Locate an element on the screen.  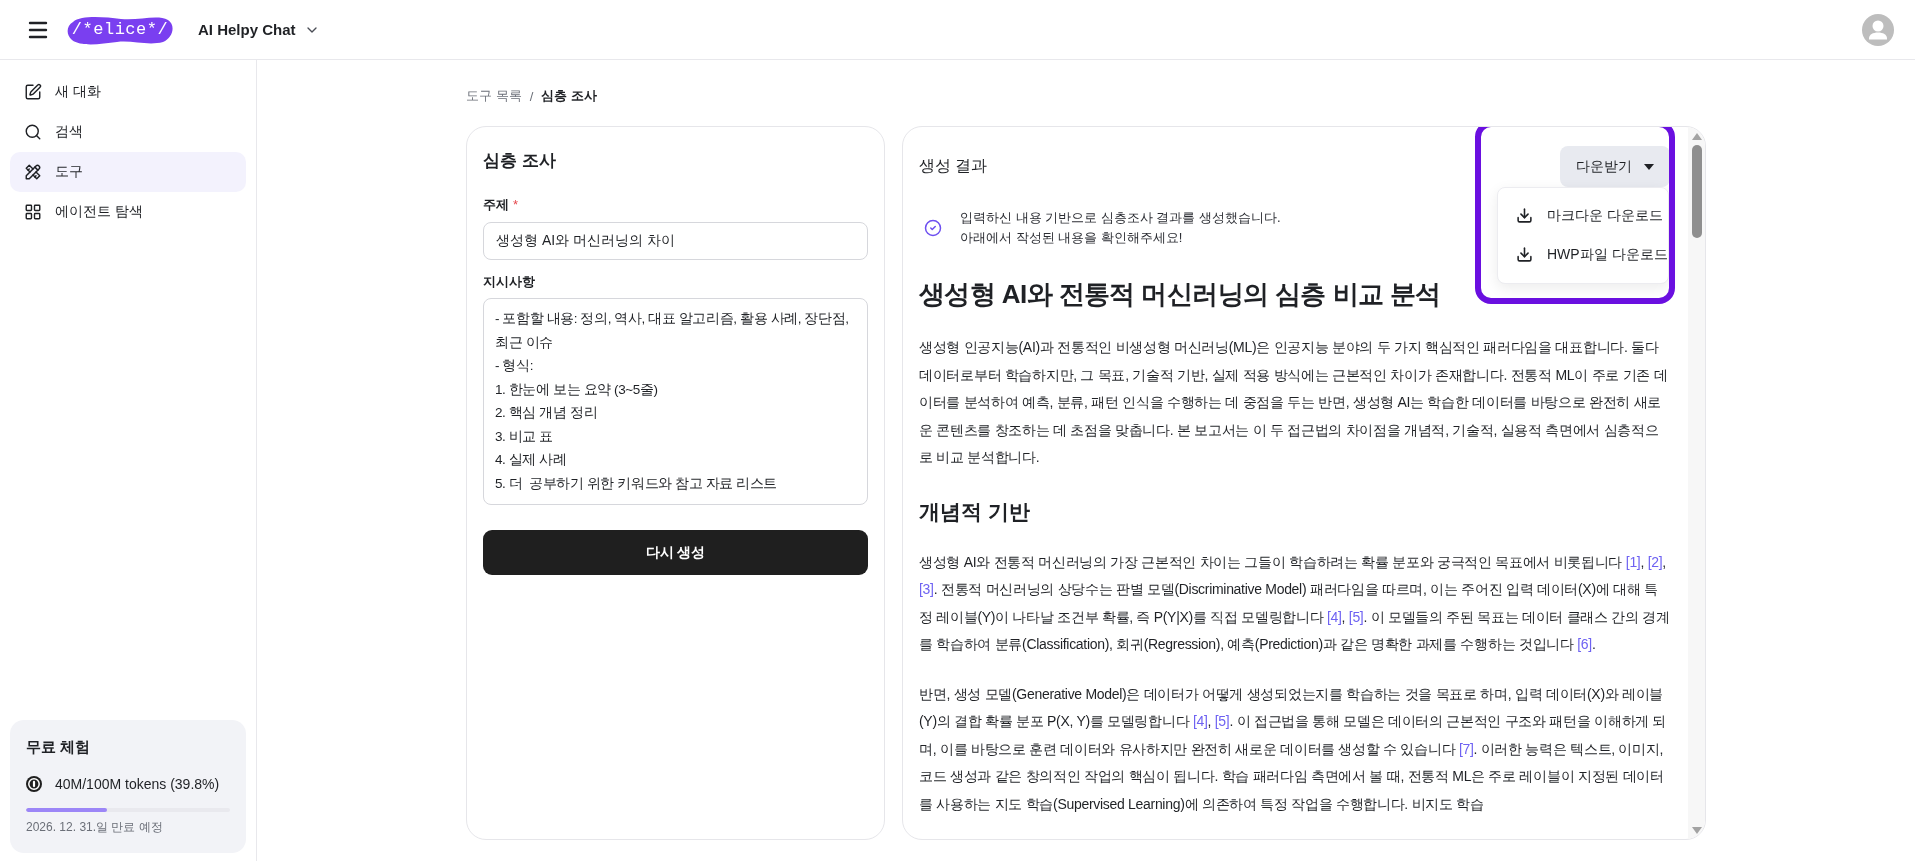
breadcrumb-current: 심층 조사 is located at coordinates (569, 96).